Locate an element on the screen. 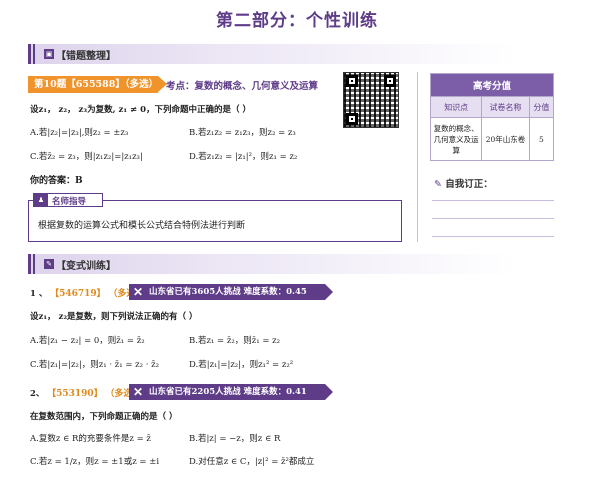 Image resolution: width=594 pixels, height=480 pixels. col-score: 分值 is located at coordinates (541, 107).